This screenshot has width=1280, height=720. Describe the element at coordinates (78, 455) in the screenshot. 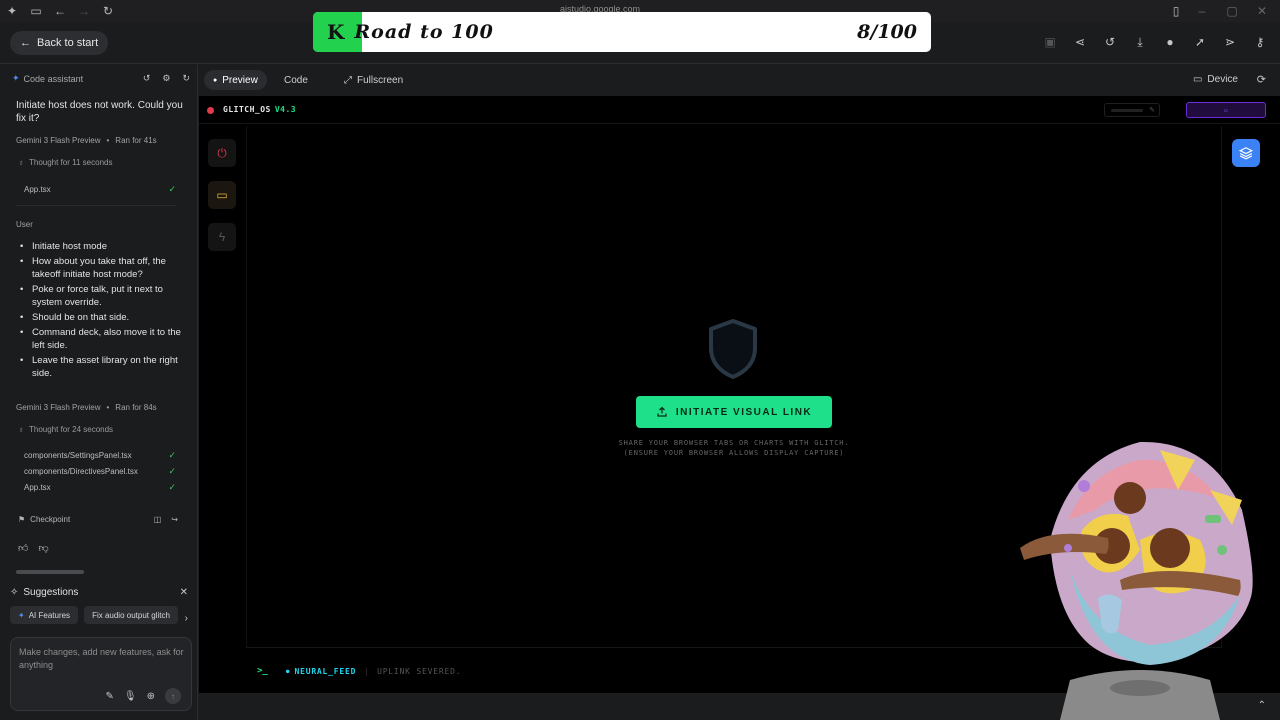

I see `file-name: components/SettingsPanel.tsx` at that location.